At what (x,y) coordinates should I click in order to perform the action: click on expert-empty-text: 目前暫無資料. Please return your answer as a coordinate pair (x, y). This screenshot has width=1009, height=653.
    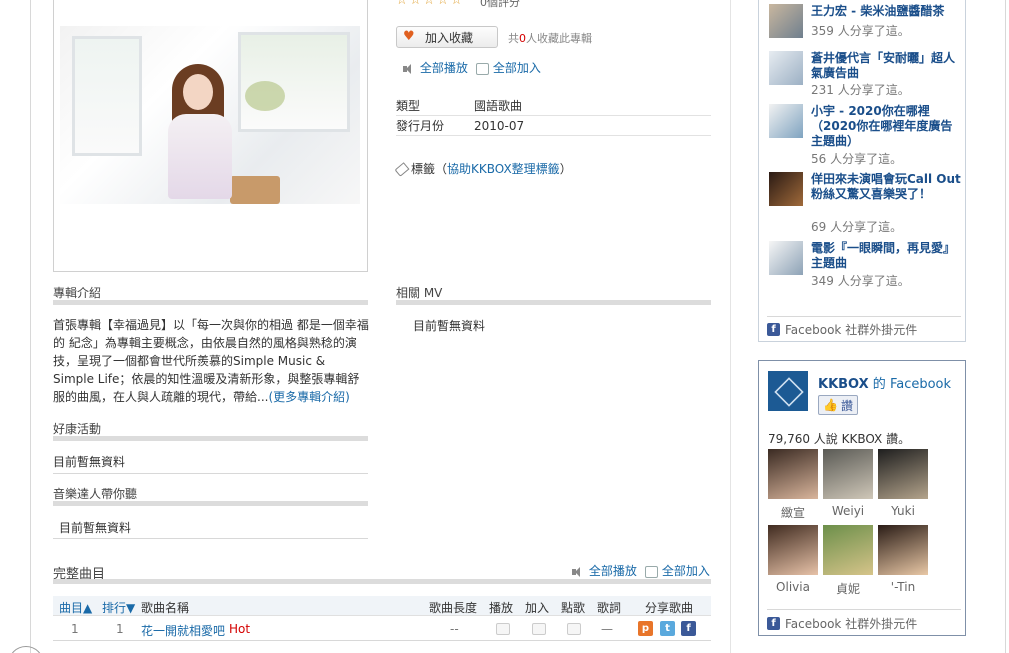
    Looking at the image, I should click on (95, 528).